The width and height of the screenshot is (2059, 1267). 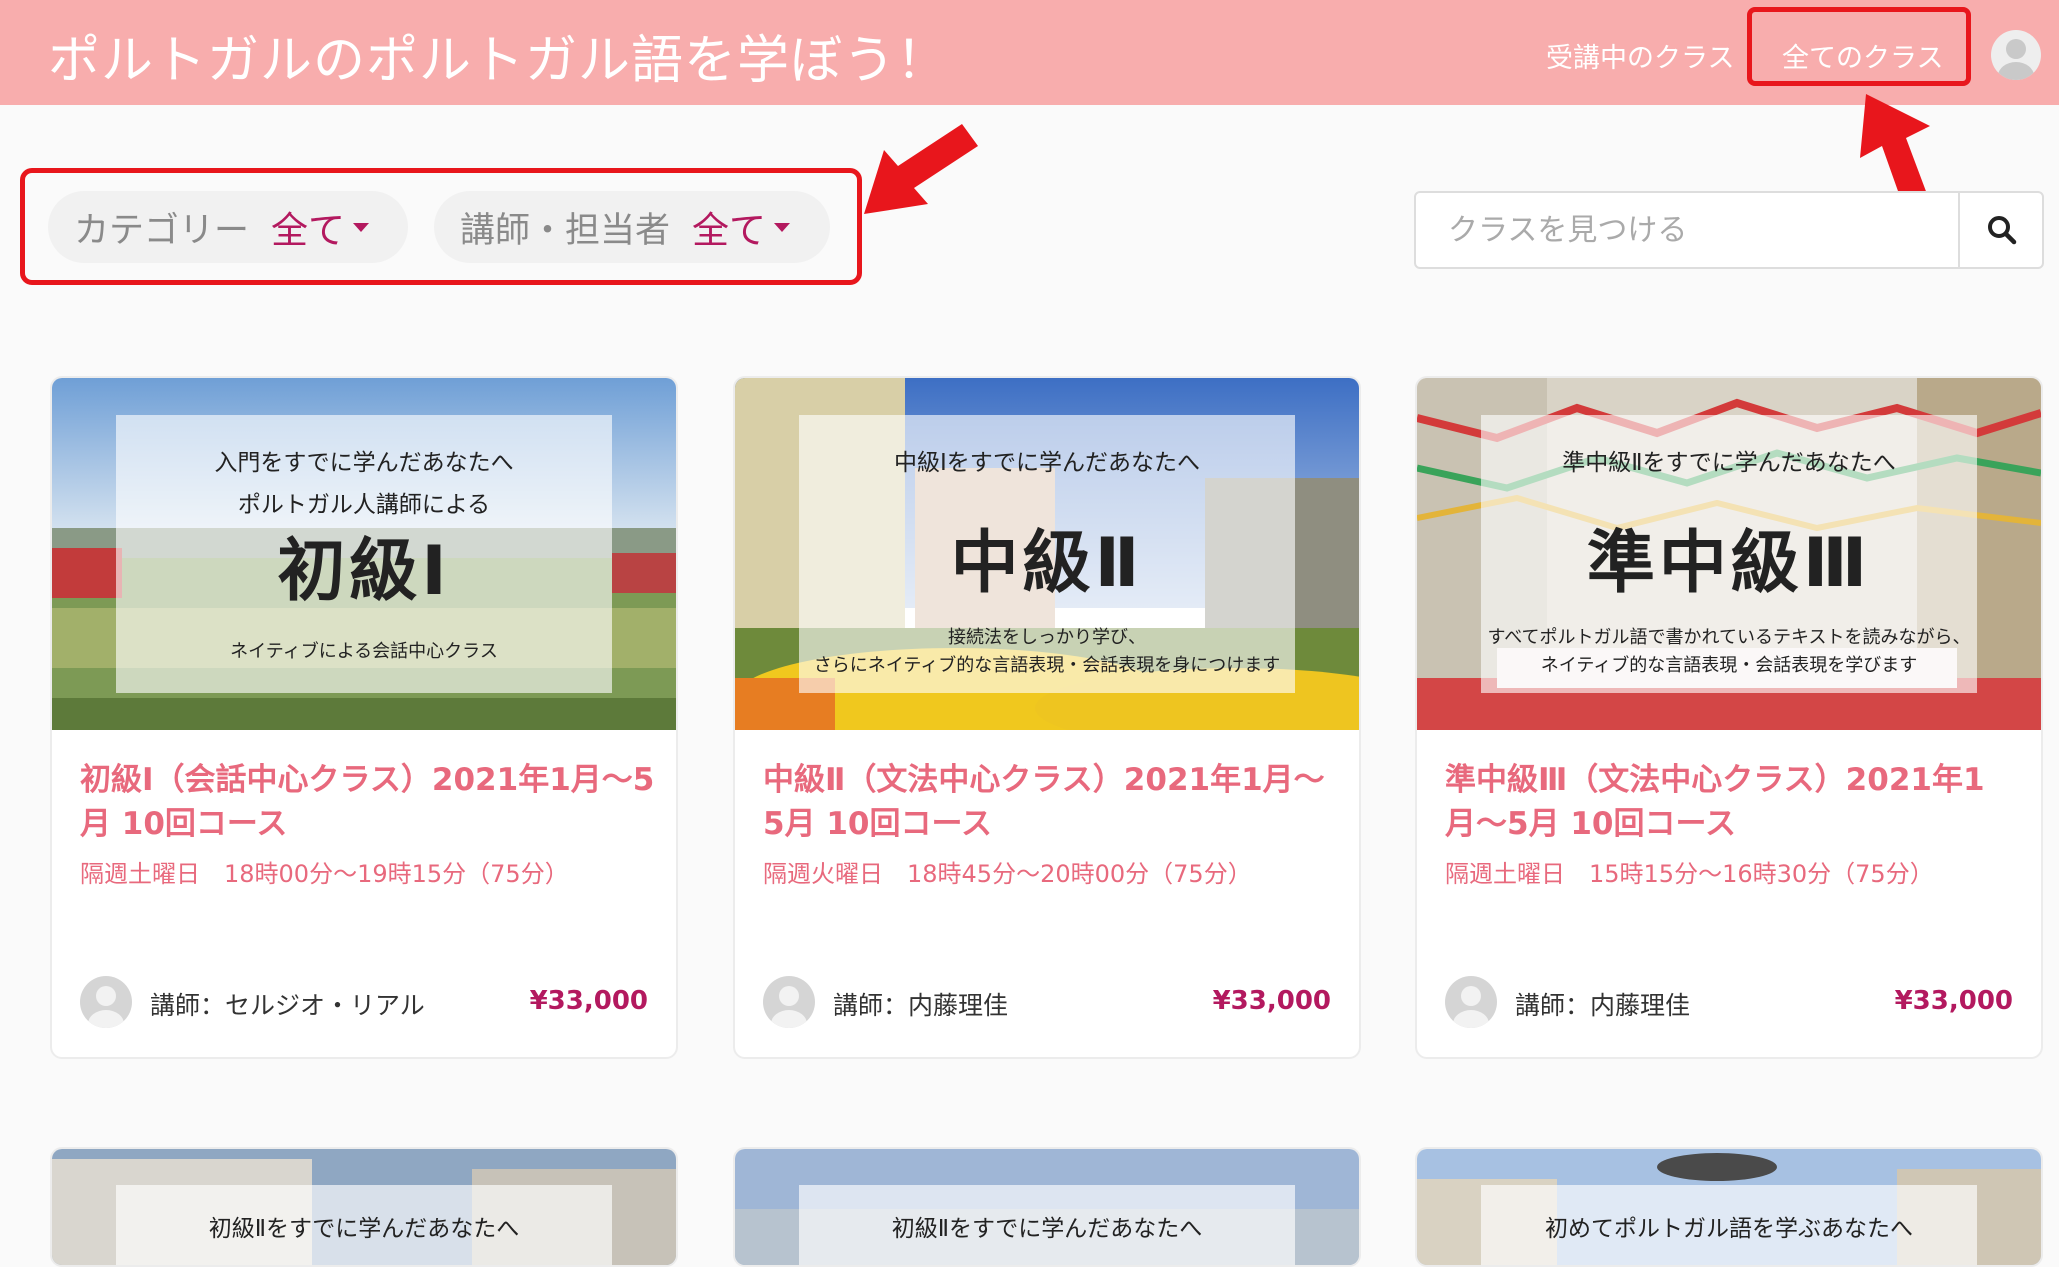 I want to click on overlay-level: 中級Ⅱ, so click(x=1047, y=563).